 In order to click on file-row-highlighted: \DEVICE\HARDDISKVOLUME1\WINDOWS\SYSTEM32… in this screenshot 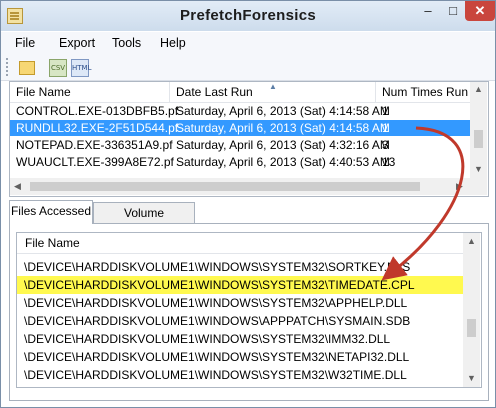, I will do `click(240, 285)`.